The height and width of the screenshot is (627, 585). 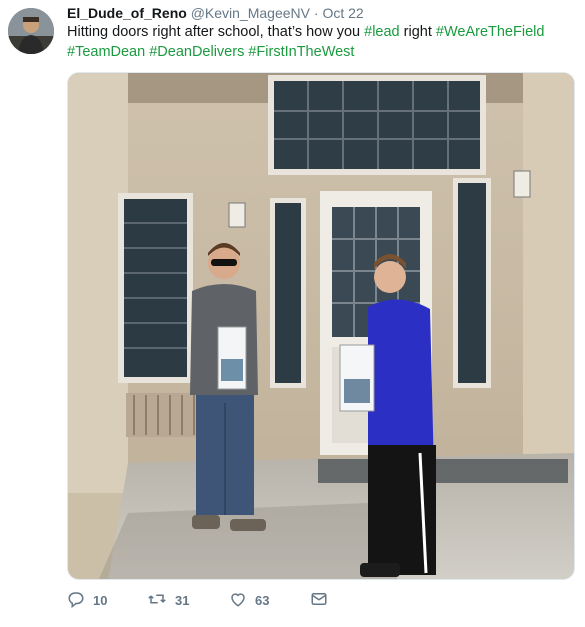 I want to click on like-icon, so click(x=242, y=600).